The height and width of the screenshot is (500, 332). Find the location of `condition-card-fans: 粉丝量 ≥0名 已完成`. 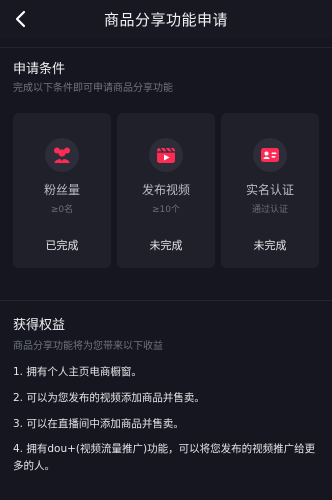

condition-card-fans: 粉丝量 ≥0名 已完成 is located at coordinates (62, 190).